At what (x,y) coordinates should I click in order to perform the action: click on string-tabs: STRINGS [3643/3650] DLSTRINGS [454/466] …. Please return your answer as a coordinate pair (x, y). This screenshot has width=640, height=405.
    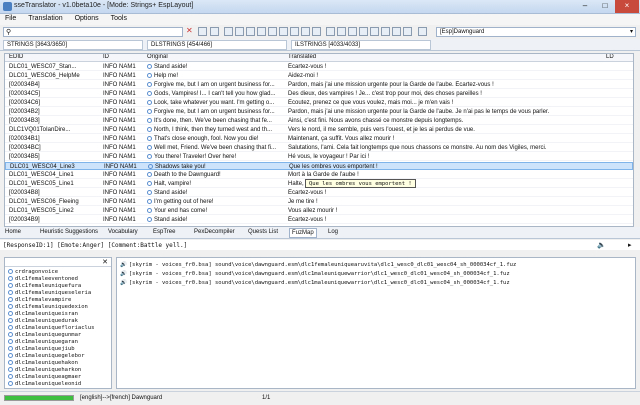
    Looking at the image, I should click on (320, 45).